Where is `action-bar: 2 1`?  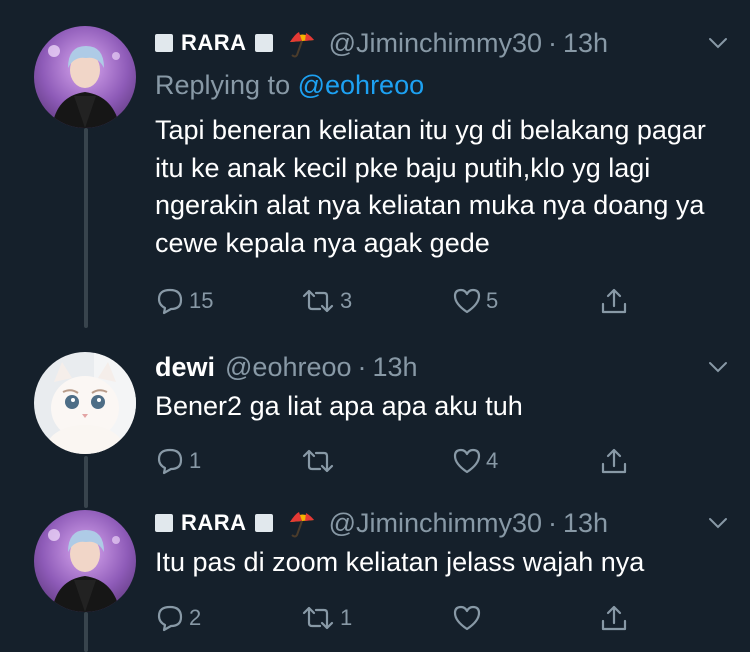
action-bar: 2 1 is located at coordinates (395, 620).